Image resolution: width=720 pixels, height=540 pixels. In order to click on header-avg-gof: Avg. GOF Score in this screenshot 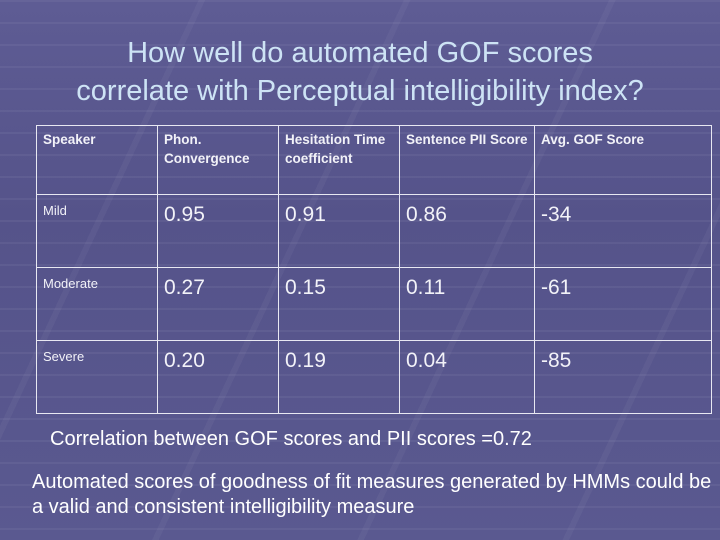, I will do `click(623, 160)`.